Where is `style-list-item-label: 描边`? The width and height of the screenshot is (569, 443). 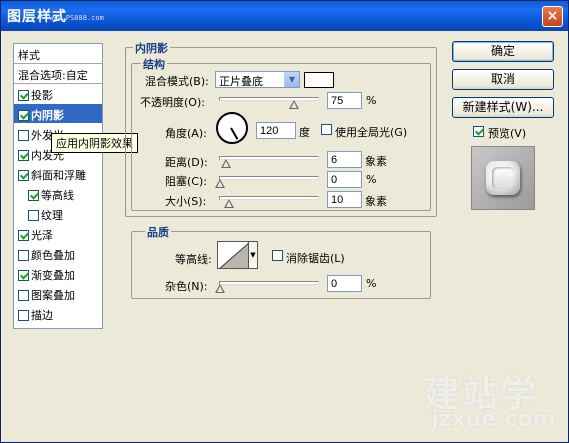 style-list-item-label: 描边 is located at coordinates (42, 315).